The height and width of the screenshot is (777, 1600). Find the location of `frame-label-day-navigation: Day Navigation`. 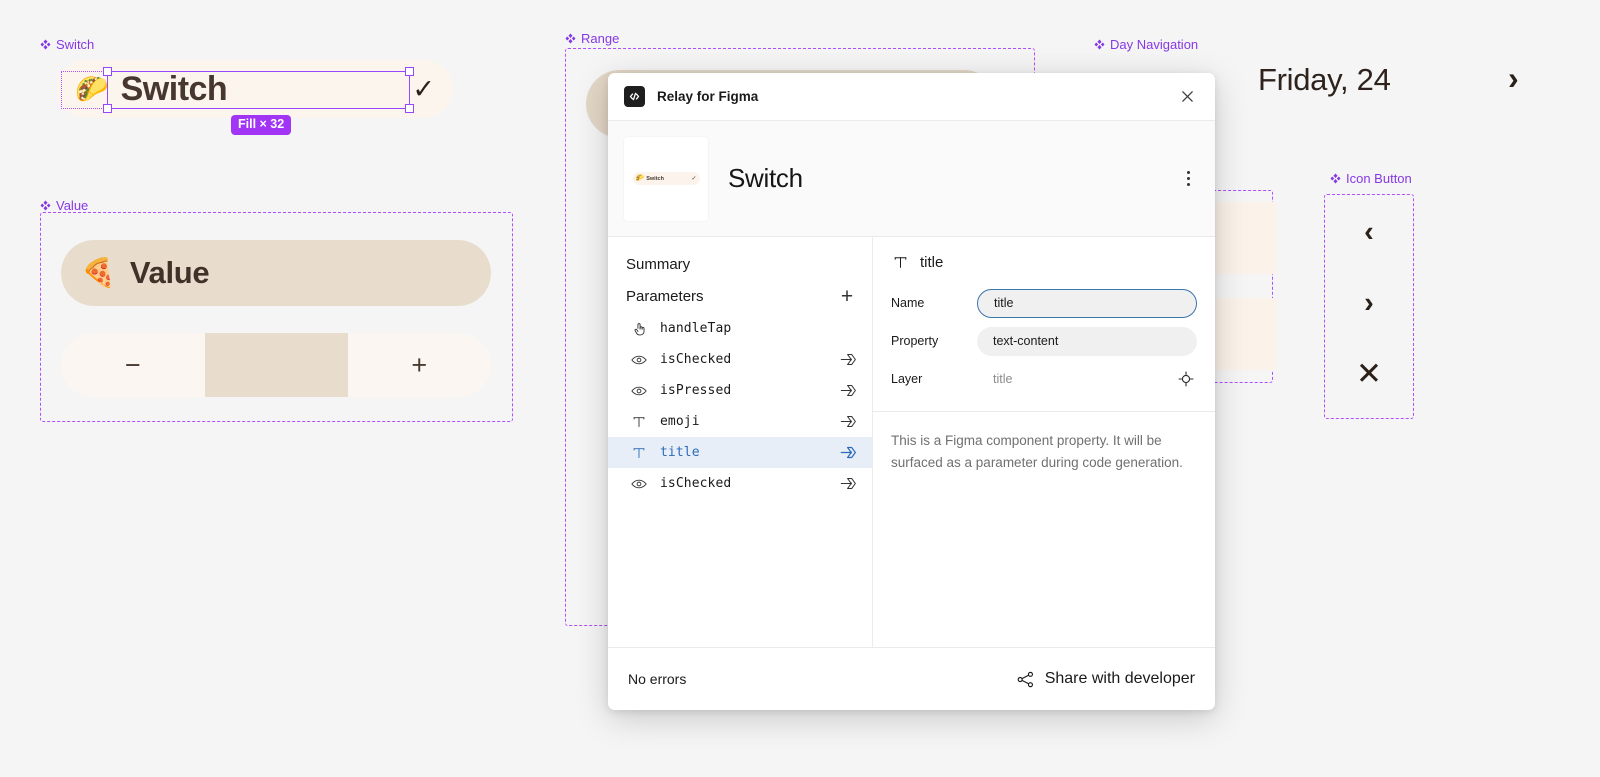

frame-label-day-navigation: Day Navigation is located at coordinates (1146, 44).